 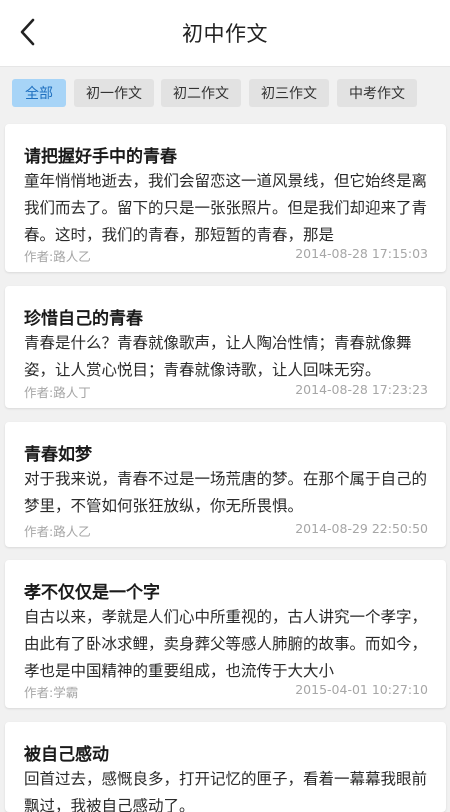 I want to click on article-title: 青春如梦, so click(x=58, y=455).